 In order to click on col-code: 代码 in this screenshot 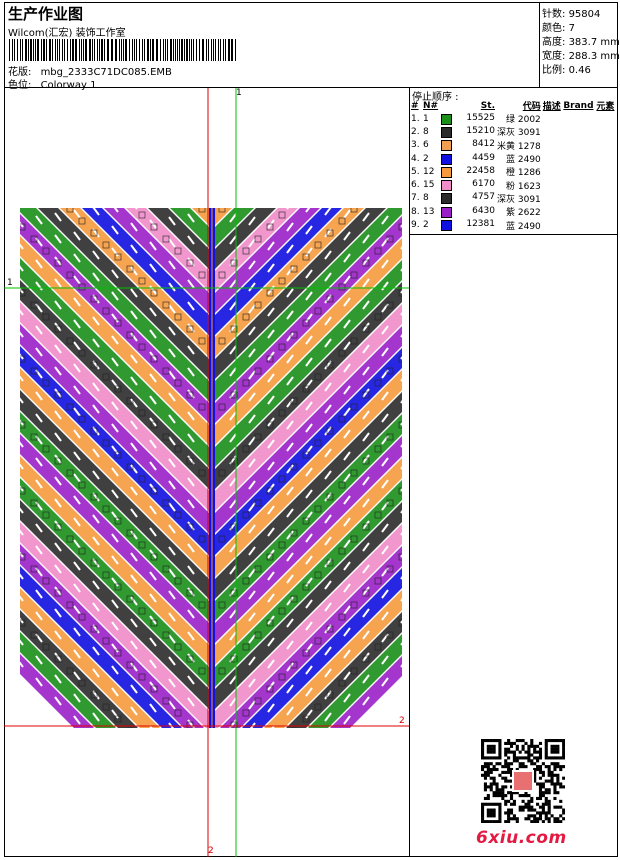, I will do `click(531, 107)`.